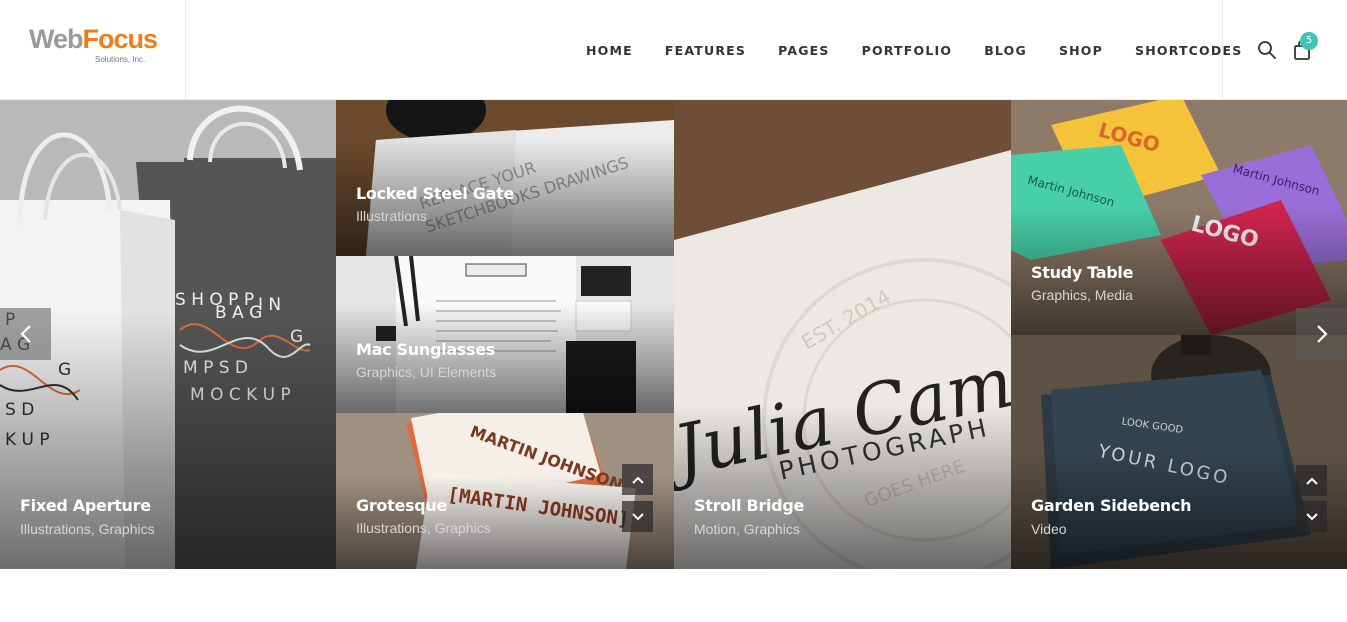 The height and width of the screenshot is (622, 1347). I want to click on slider-next-button, so click(1321, 334).